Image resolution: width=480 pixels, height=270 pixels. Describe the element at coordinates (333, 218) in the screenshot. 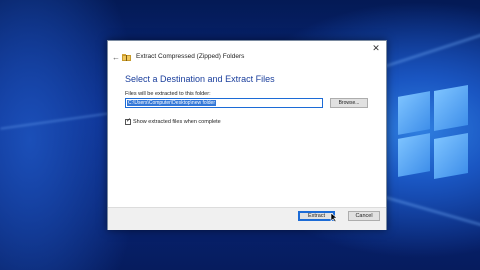

I see `mouse-pointer-icon` at that location.